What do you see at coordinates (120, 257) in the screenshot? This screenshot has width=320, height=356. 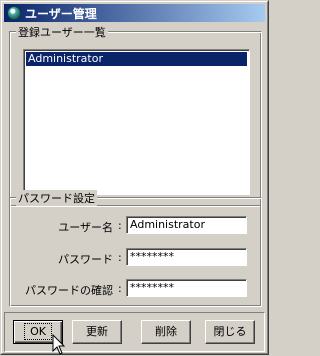 I see `password-colon: :` at bounding box center [120, 257].